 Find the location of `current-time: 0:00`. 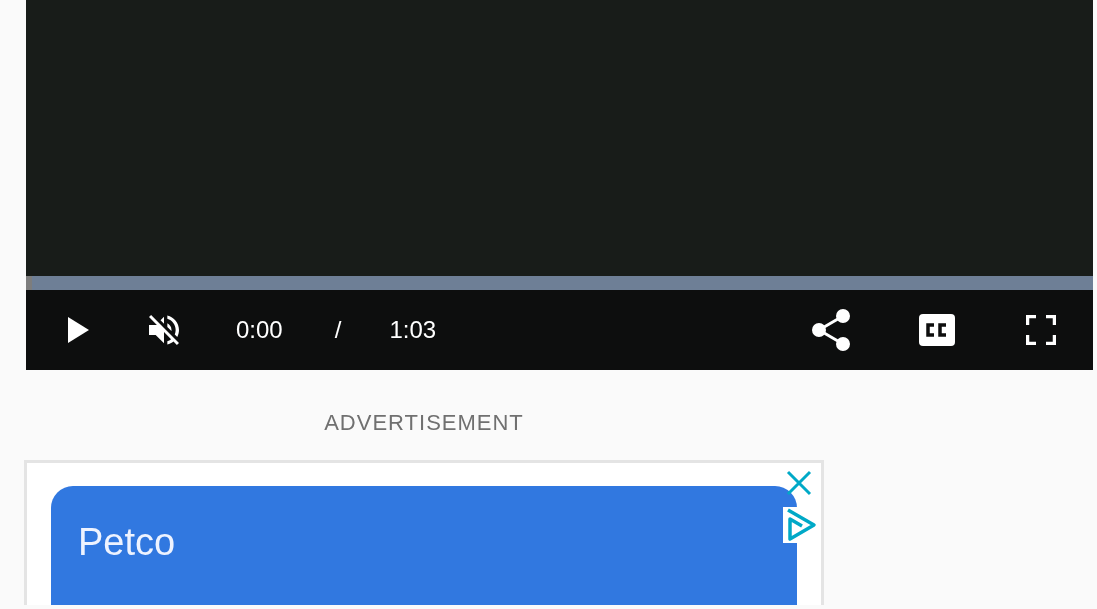

current-time: 0:00 is located at coordinates (259, 330).